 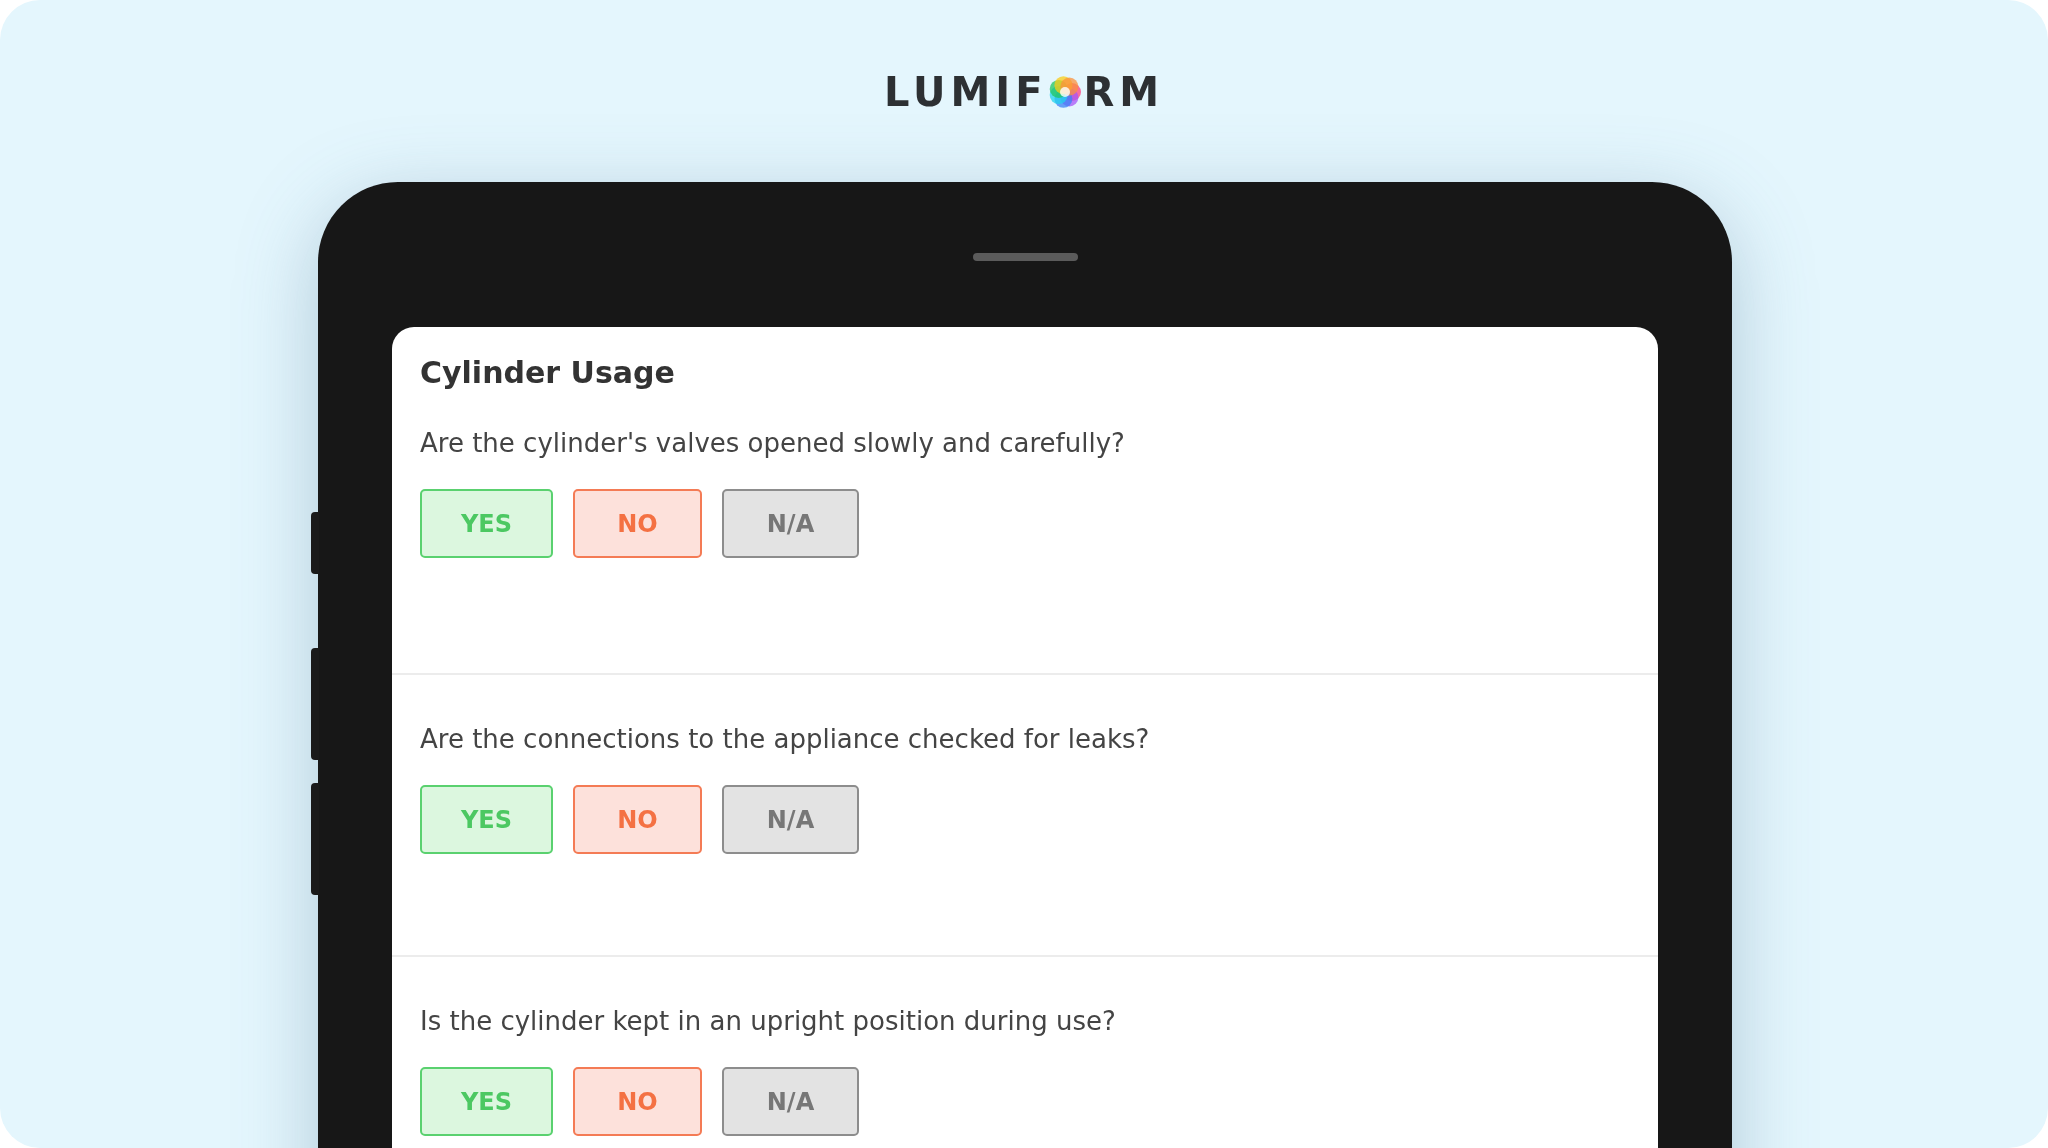 I want to click on question-text: Are the cylinder's valves opened slowly and carefully?, so click(x=773, y=443).